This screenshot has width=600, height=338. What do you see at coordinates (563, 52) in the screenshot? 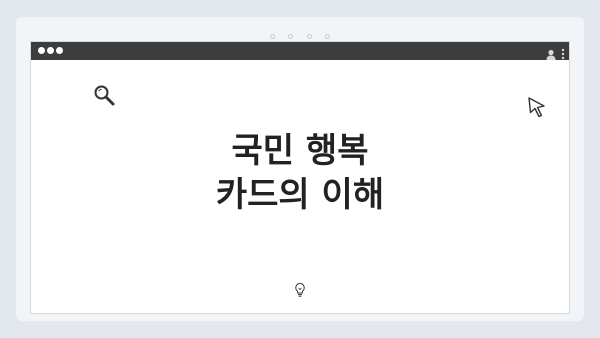
I see `kebab-menu-icon` at bounding box center [563, 52].